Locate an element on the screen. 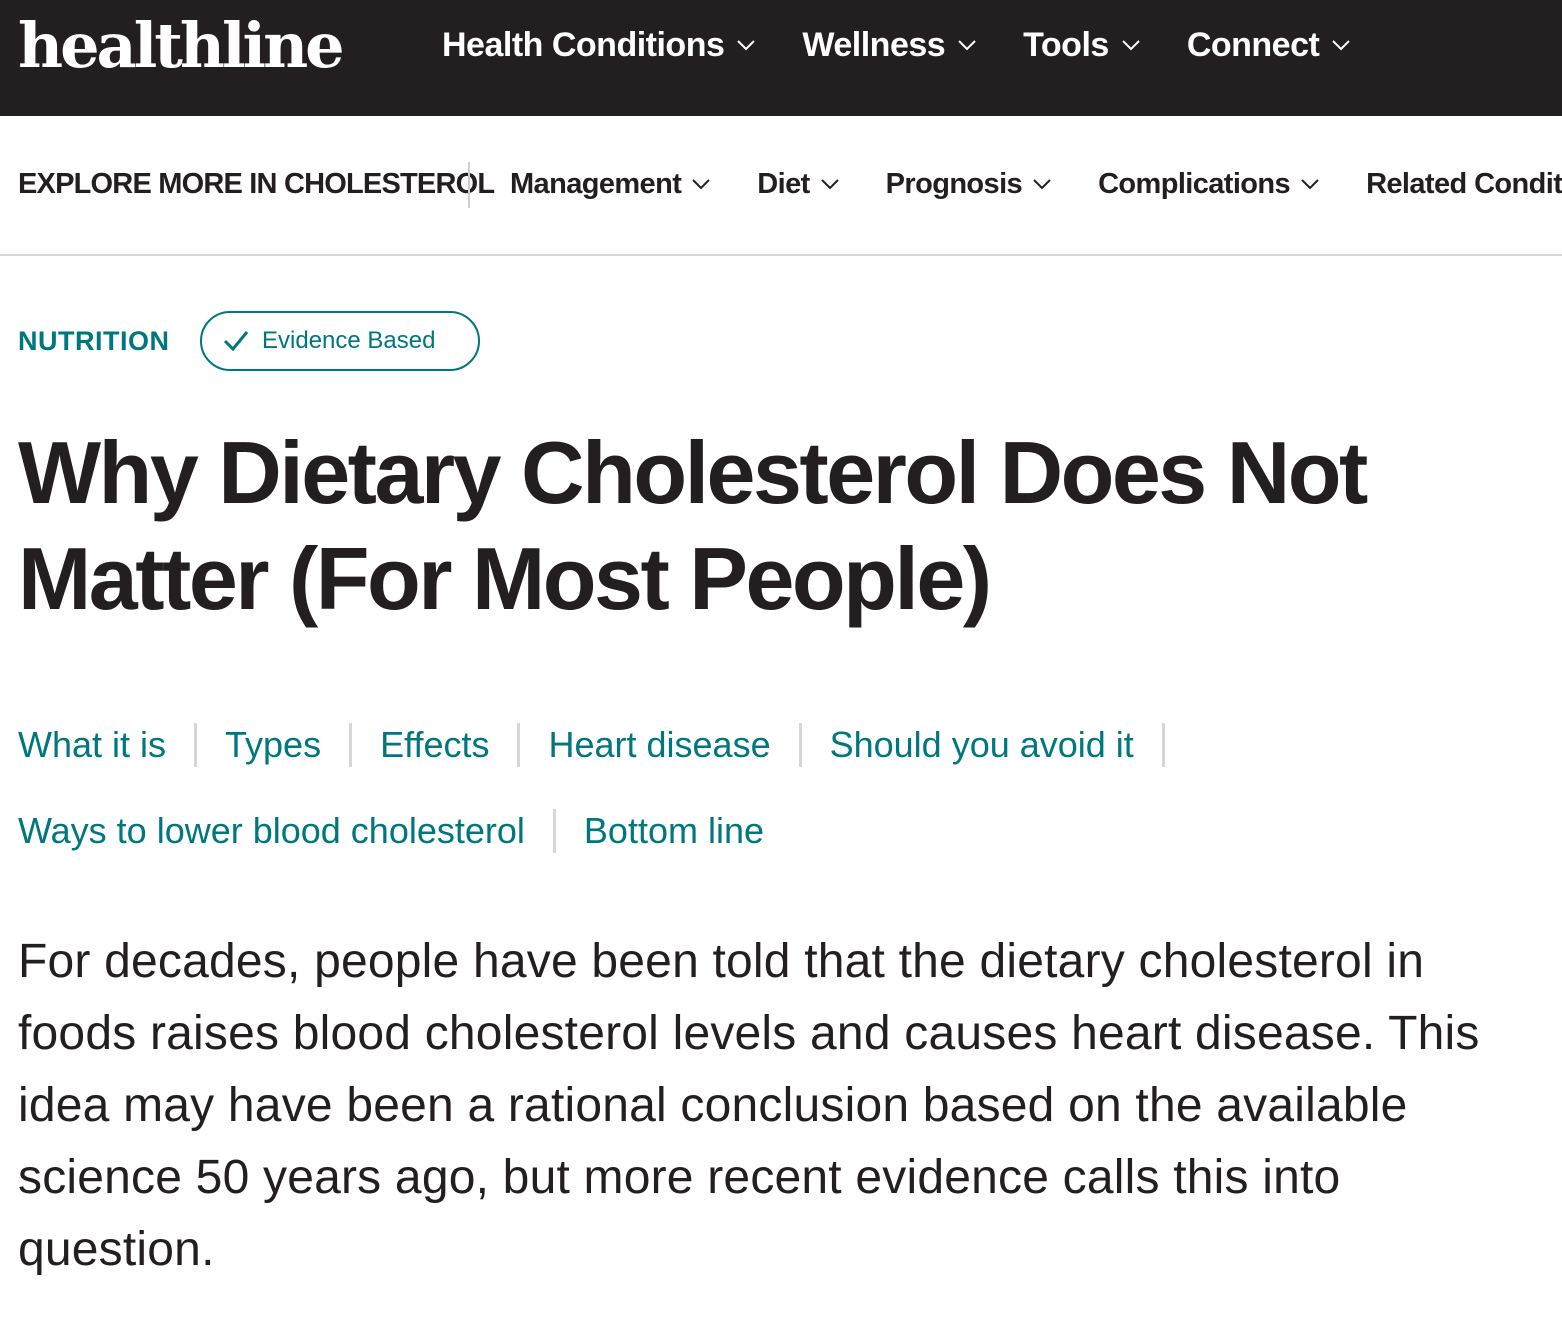 Image resolution: width=1562 pixels, height=1330 pixels. jump-link-ways-to-lower: Ways to lower blood cholesterol is located at coordinates (271, 831).